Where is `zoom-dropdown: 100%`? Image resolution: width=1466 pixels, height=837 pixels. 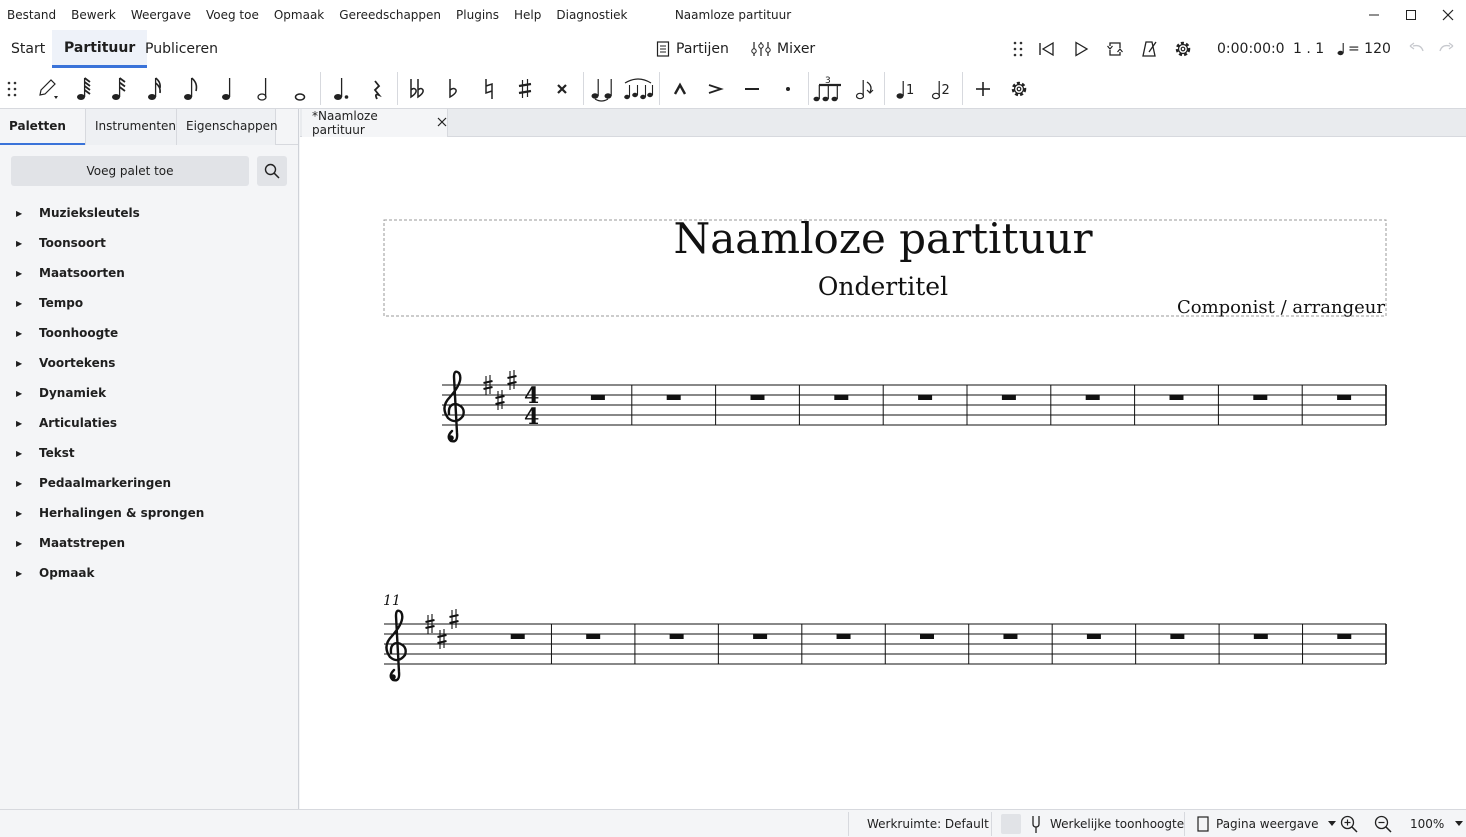
zoom-dropdown: 100% is located at coordinates (1437, 823).